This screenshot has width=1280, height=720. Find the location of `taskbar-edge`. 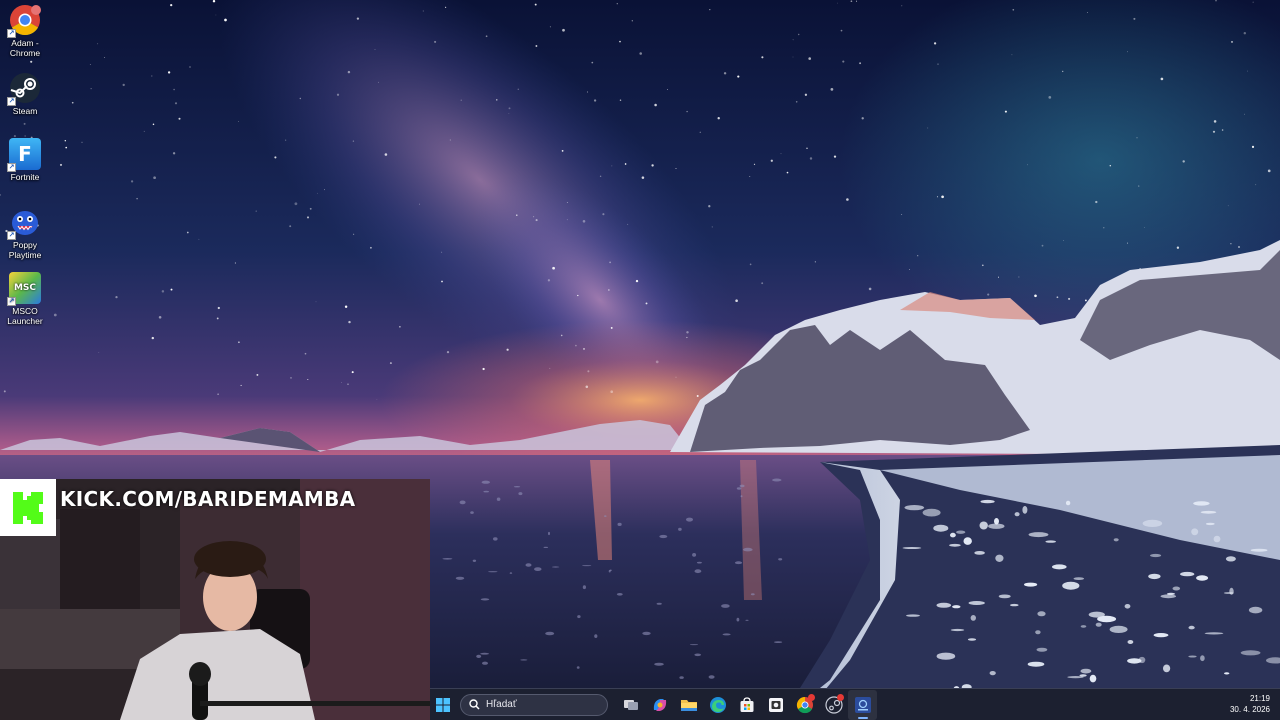

taskbar-edge is located at coordinates (717, 705).